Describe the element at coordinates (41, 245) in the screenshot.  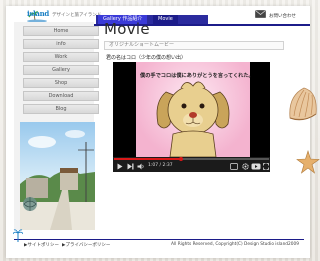
I see `site-policy-link: ▶サイトポリシー` at that location.